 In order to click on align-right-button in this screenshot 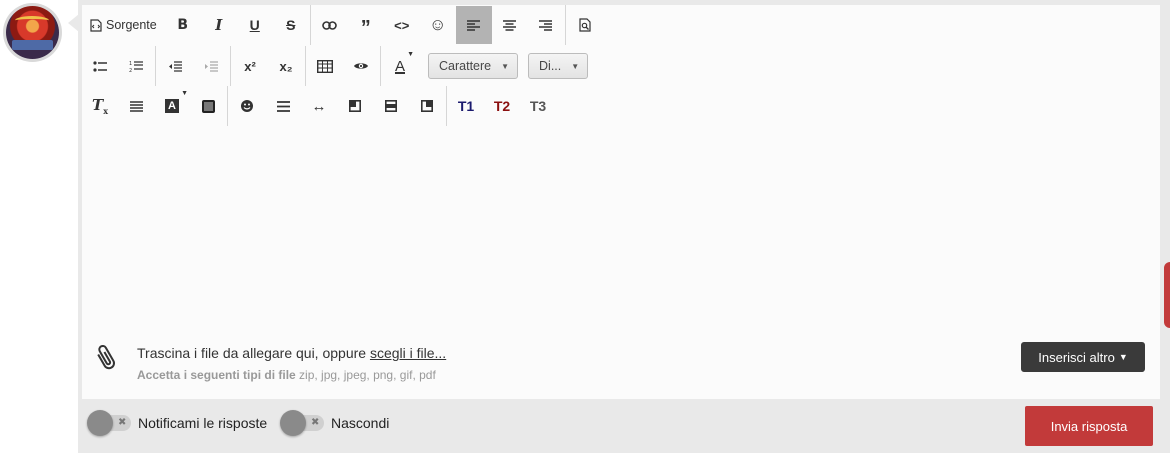, I will do `click(546, 25)`.